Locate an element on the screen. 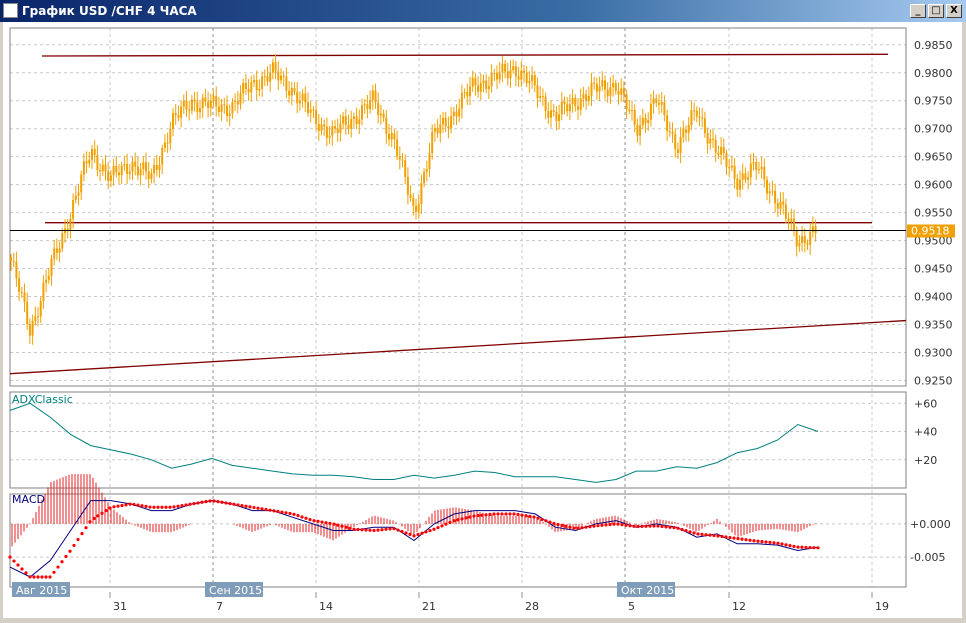 The width and height of the screenshot is (966, 623). adx-tick-label: +20 is located at coordinates (925, 460).